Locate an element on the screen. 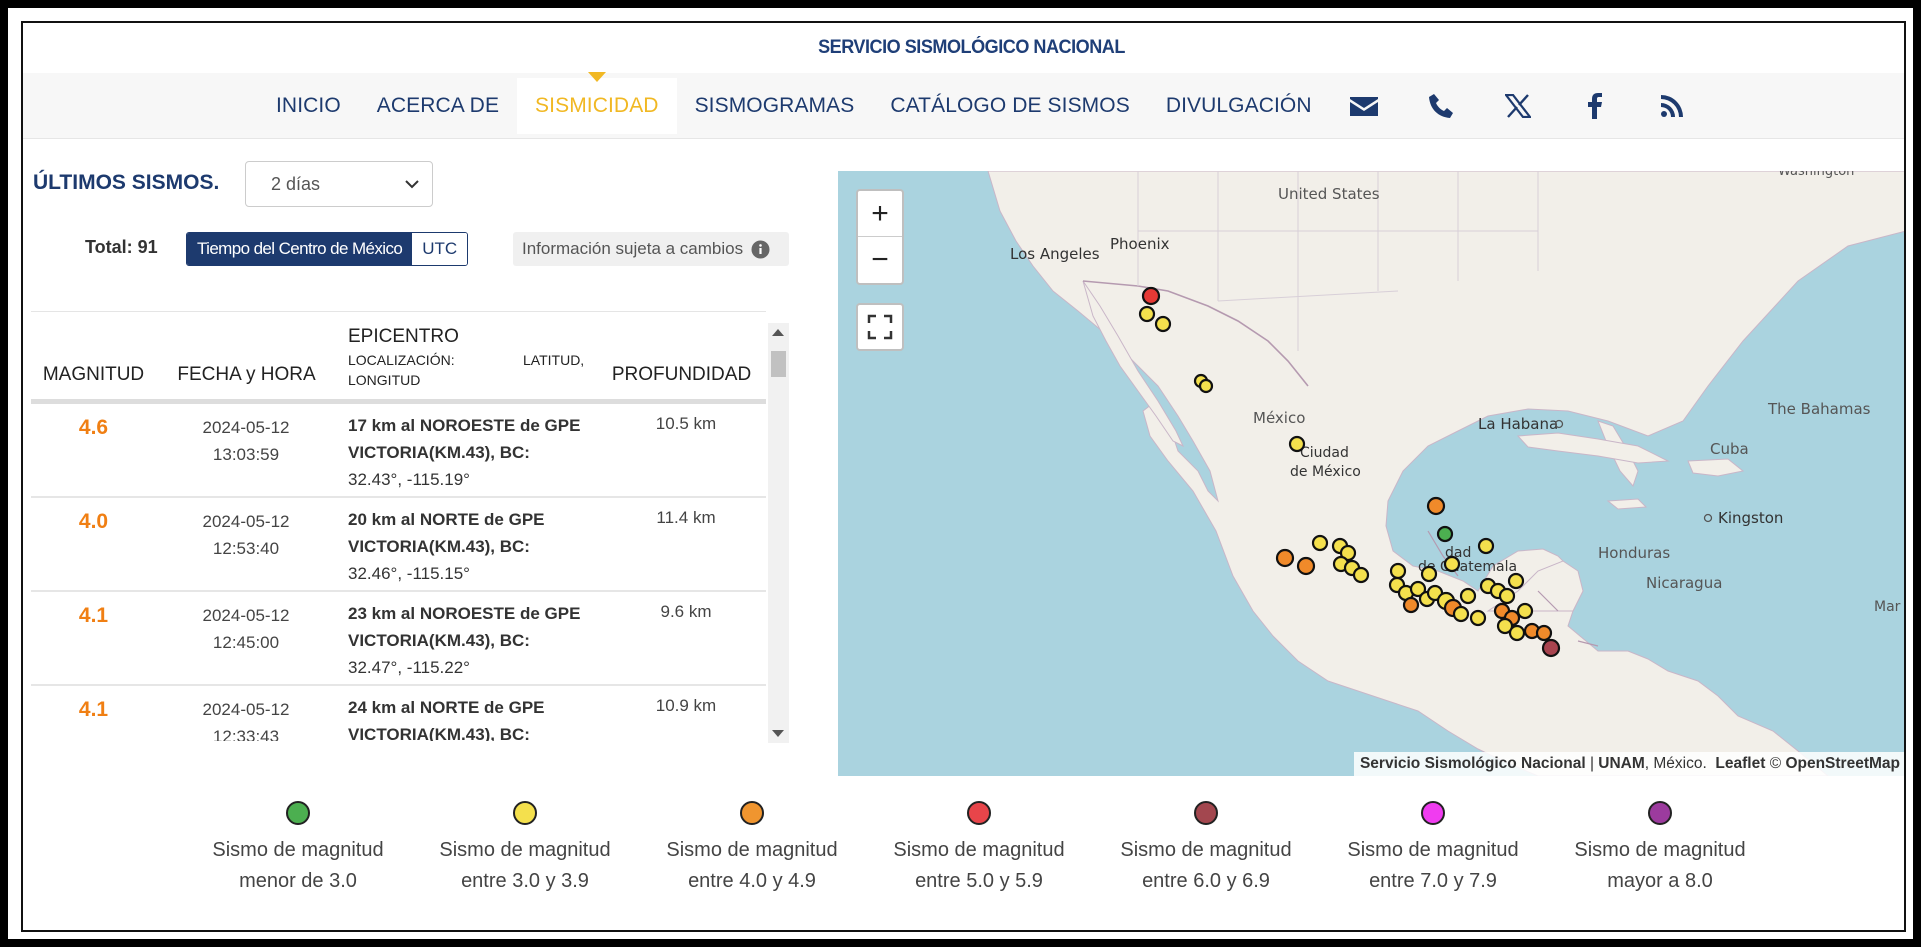  zoom-in-button: + is located at coordinates (880, 214).